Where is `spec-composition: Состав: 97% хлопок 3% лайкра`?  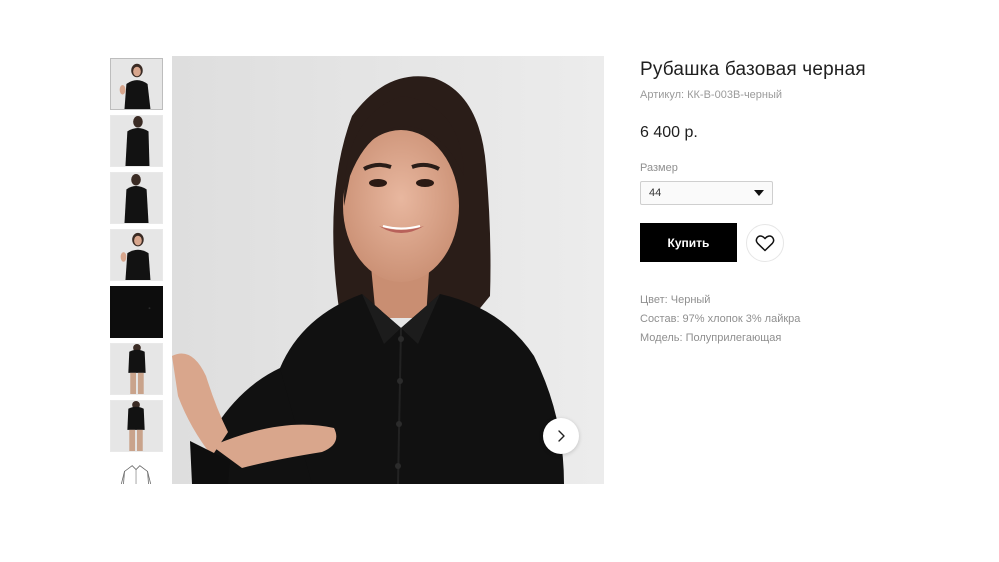
spec-composition: Состав: 97% хлопок 3% лайкра is located at coordinates (720, 319).